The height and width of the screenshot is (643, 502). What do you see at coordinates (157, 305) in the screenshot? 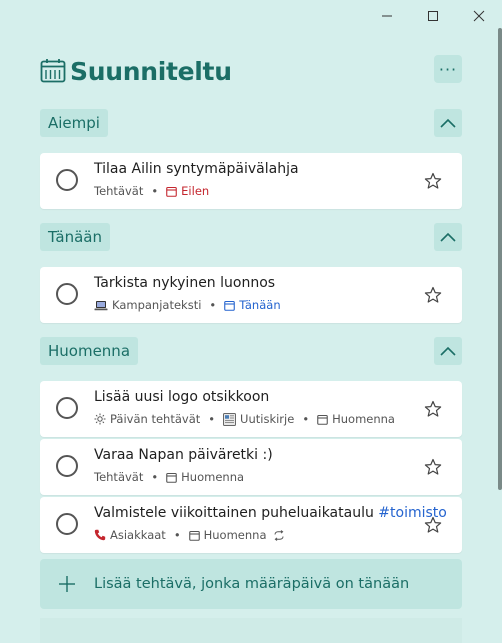
I see `task-list-name: Kampanjateksti` at bounding box center [157, 305].